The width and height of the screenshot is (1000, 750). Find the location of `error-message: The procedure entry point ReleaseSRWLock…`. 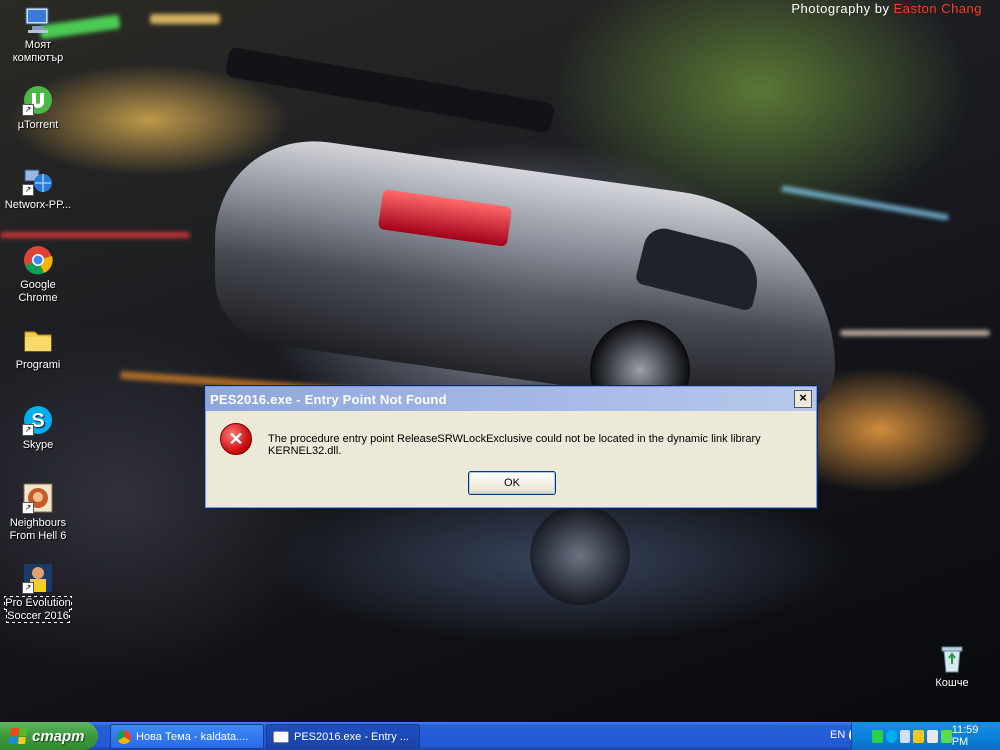

error-message: The procedure entry point ReleaseSRWLock… is located at coordinates (514, 445).